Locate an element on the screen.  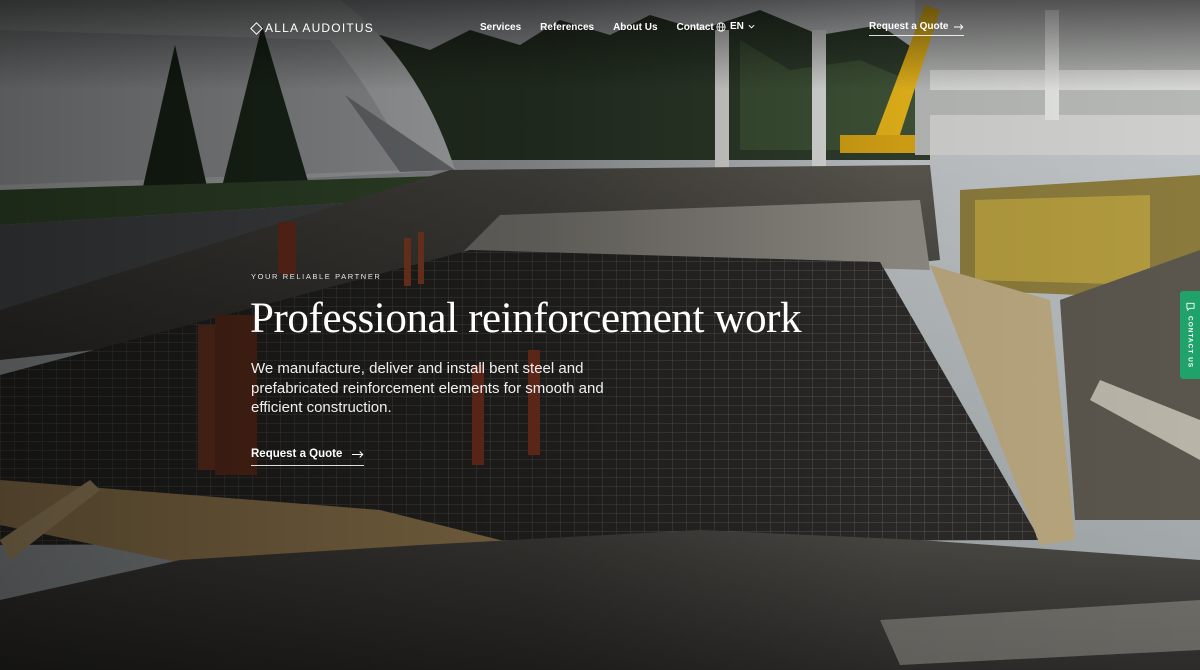
hero-title: Professional reinforcement work is located at coordinates (526, 318).